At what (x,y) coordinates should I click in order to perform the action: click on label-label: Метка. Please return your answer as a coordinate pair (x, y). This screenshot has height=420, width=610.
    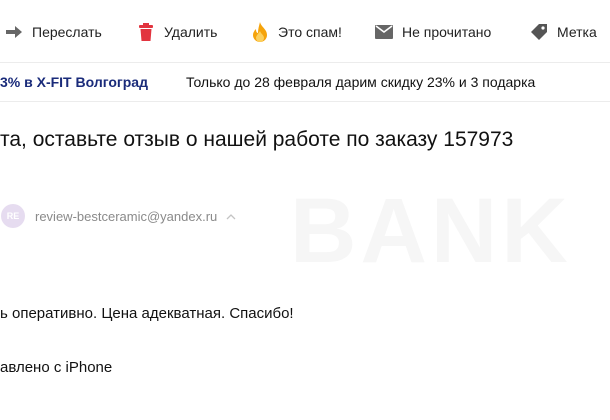
    Looking at the image, I should click on (577, 32).